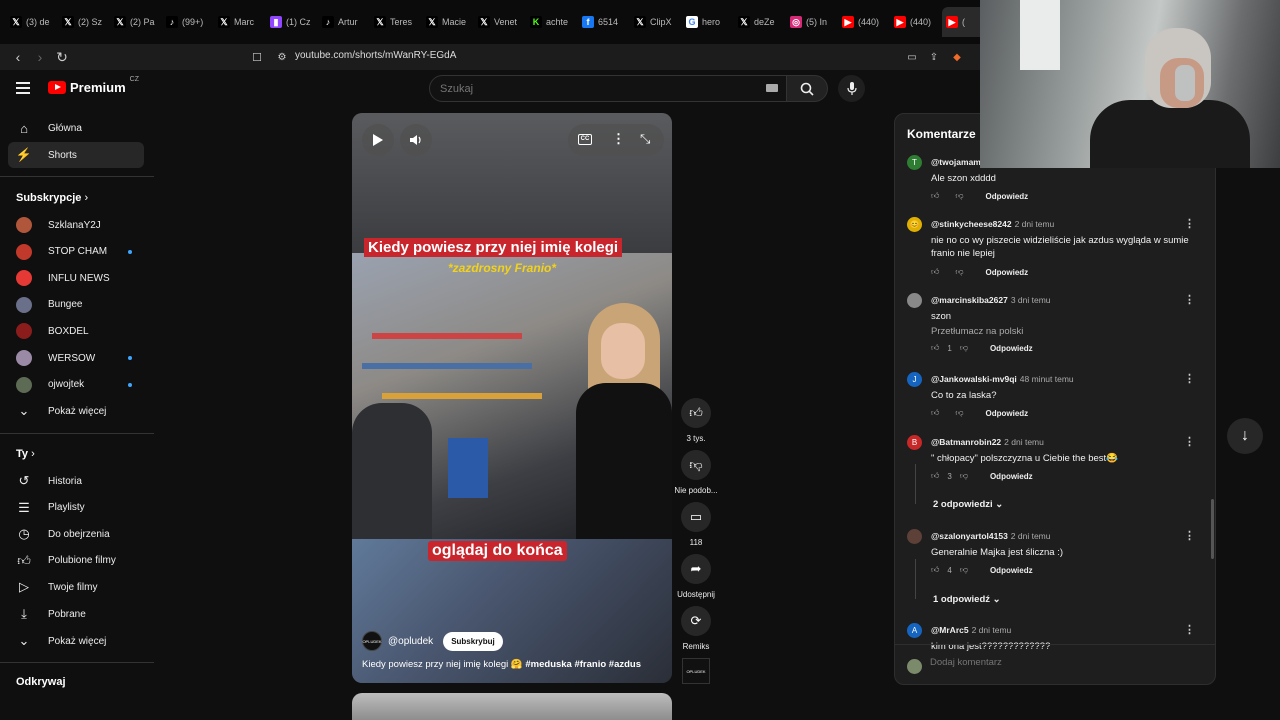 Image resolution: width=1280 pixels, height=720 pixels. I want to click on scroll-down-button: ↓, so click(1245, 436).